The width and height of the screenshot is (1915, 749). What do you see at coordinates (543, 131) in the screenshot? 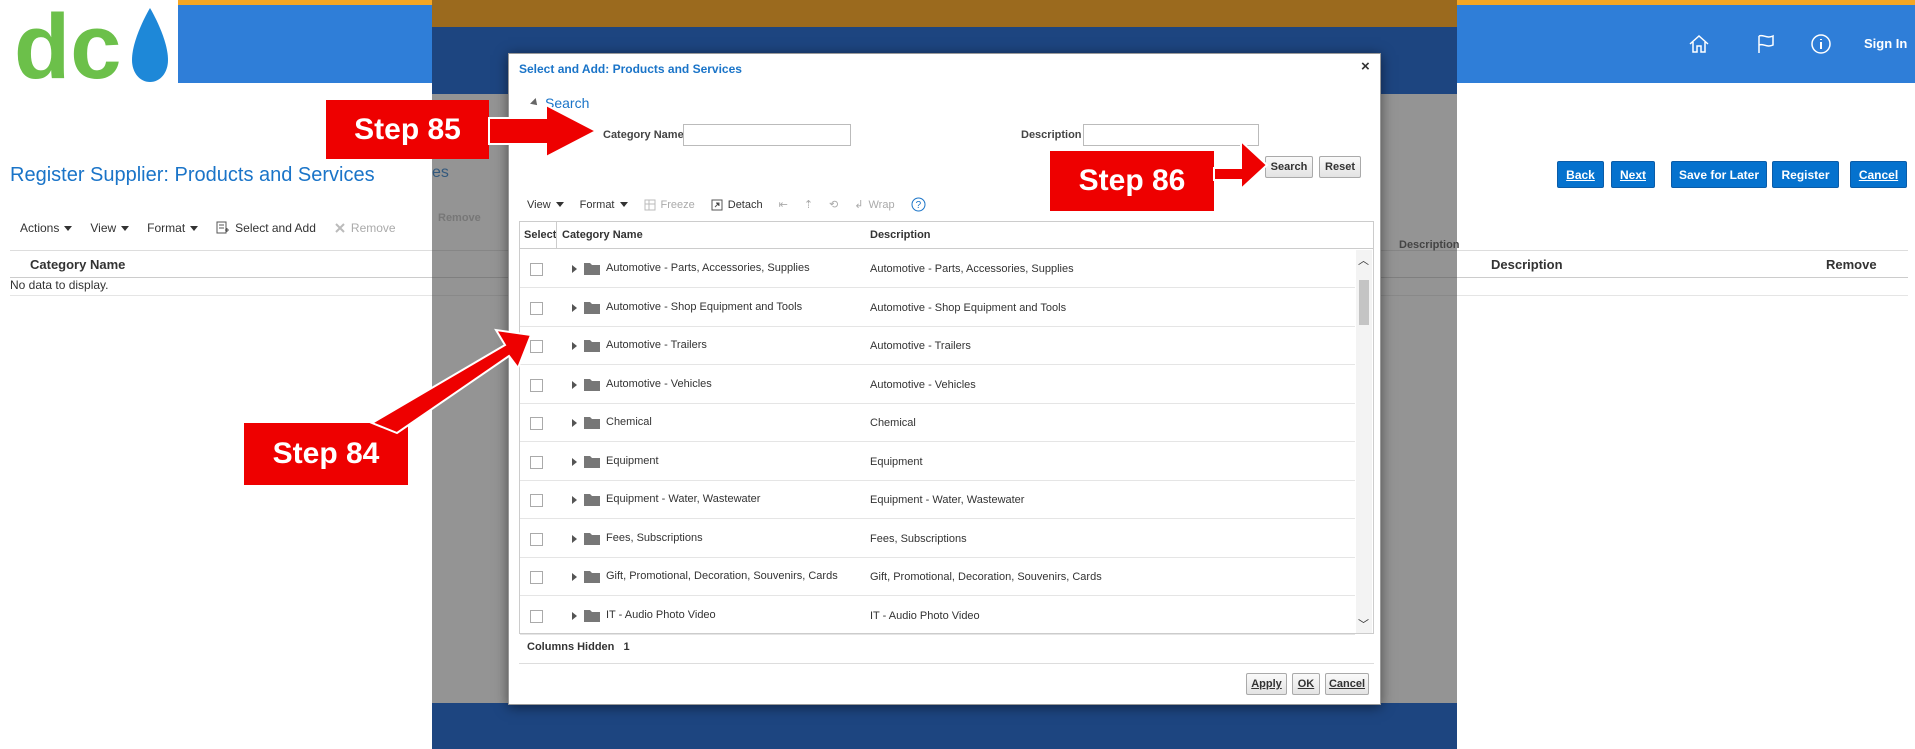
I see `step-85-arrow` at bounding box center [543, 131].